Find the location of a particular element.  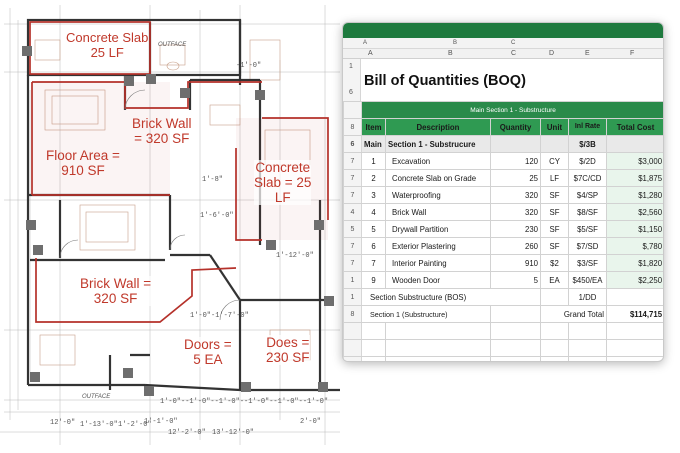

title-row: 1 6 Bill of Quantities (BOQ) is located at coordinates (503, 80).